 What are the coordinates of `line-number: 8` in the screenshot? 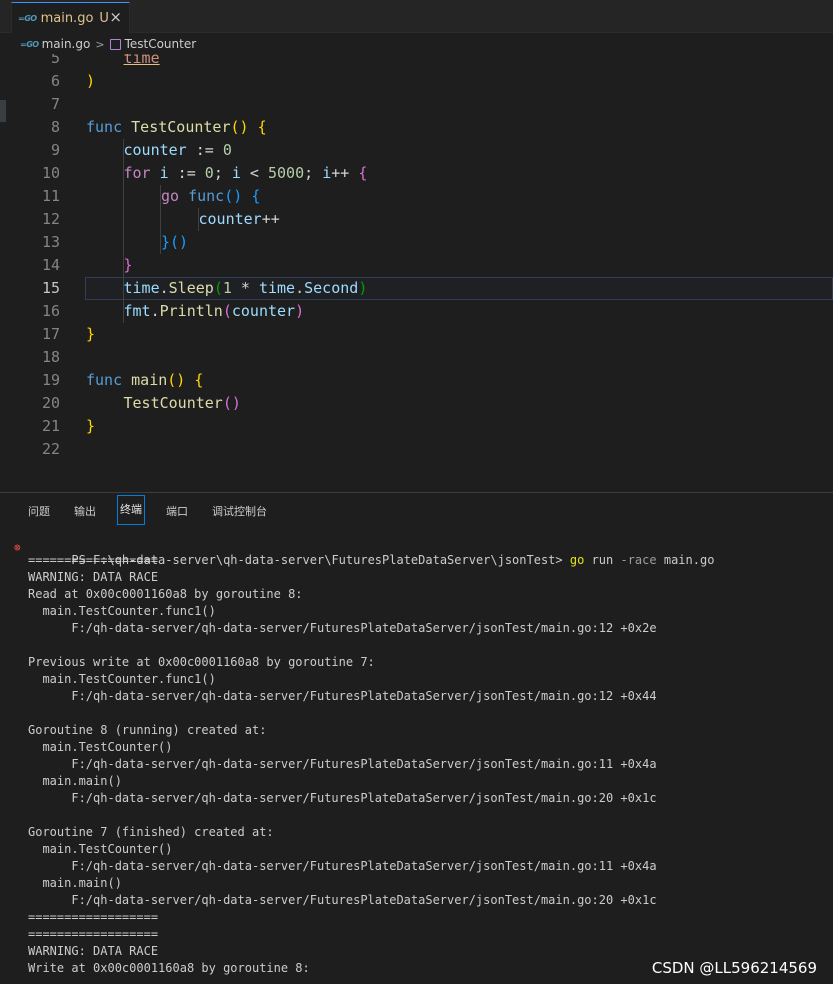 It's located at (55, 127).